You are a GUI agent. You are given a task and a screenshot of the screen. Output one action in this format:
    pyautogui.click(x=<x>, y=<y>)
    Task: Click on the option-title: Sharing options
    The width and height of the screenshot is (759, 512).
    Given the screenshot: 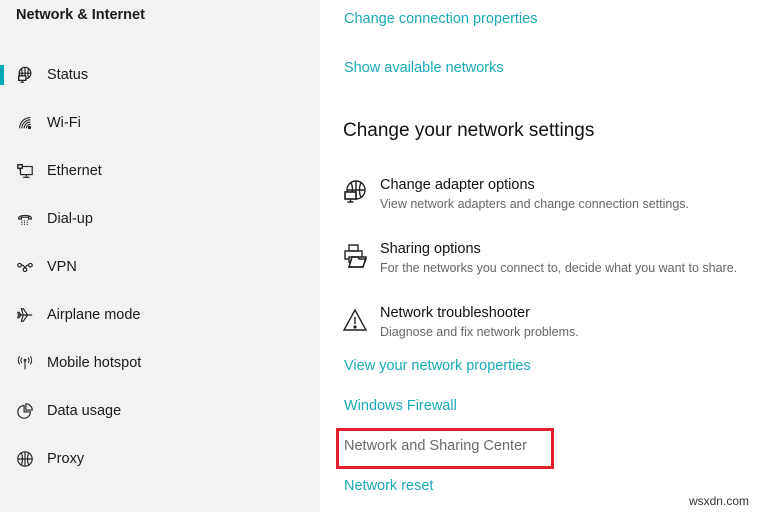 What is the action you would take?
    pyautogui.click(x=430, y=249)
    